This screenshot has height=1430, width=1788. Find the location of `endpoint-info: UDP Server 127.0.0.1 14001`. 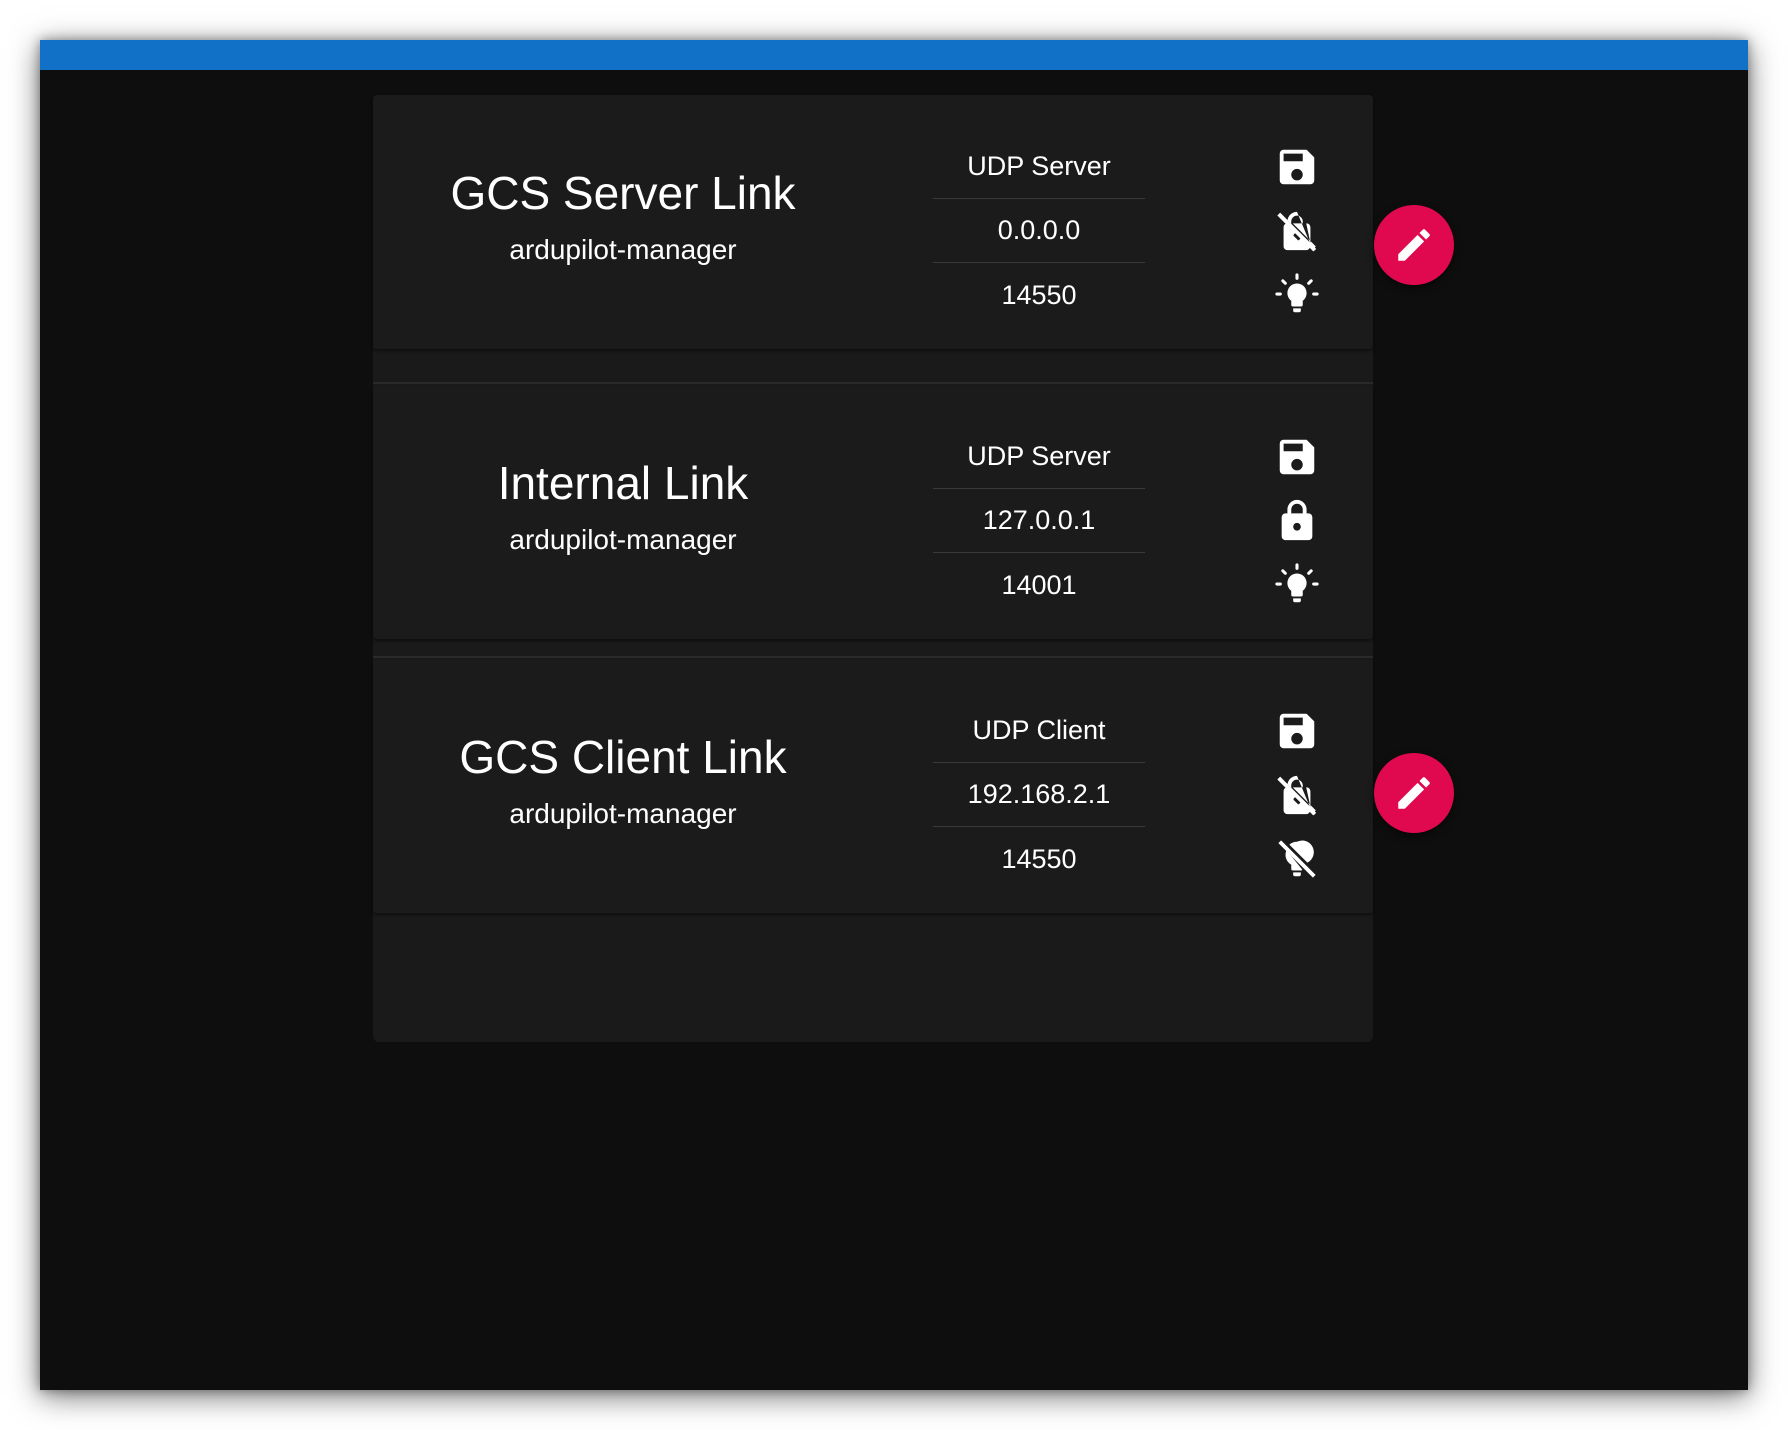

endpoint-info: UDP Server 127.0.0.1 14001 is located at coordinates (1039, 521).